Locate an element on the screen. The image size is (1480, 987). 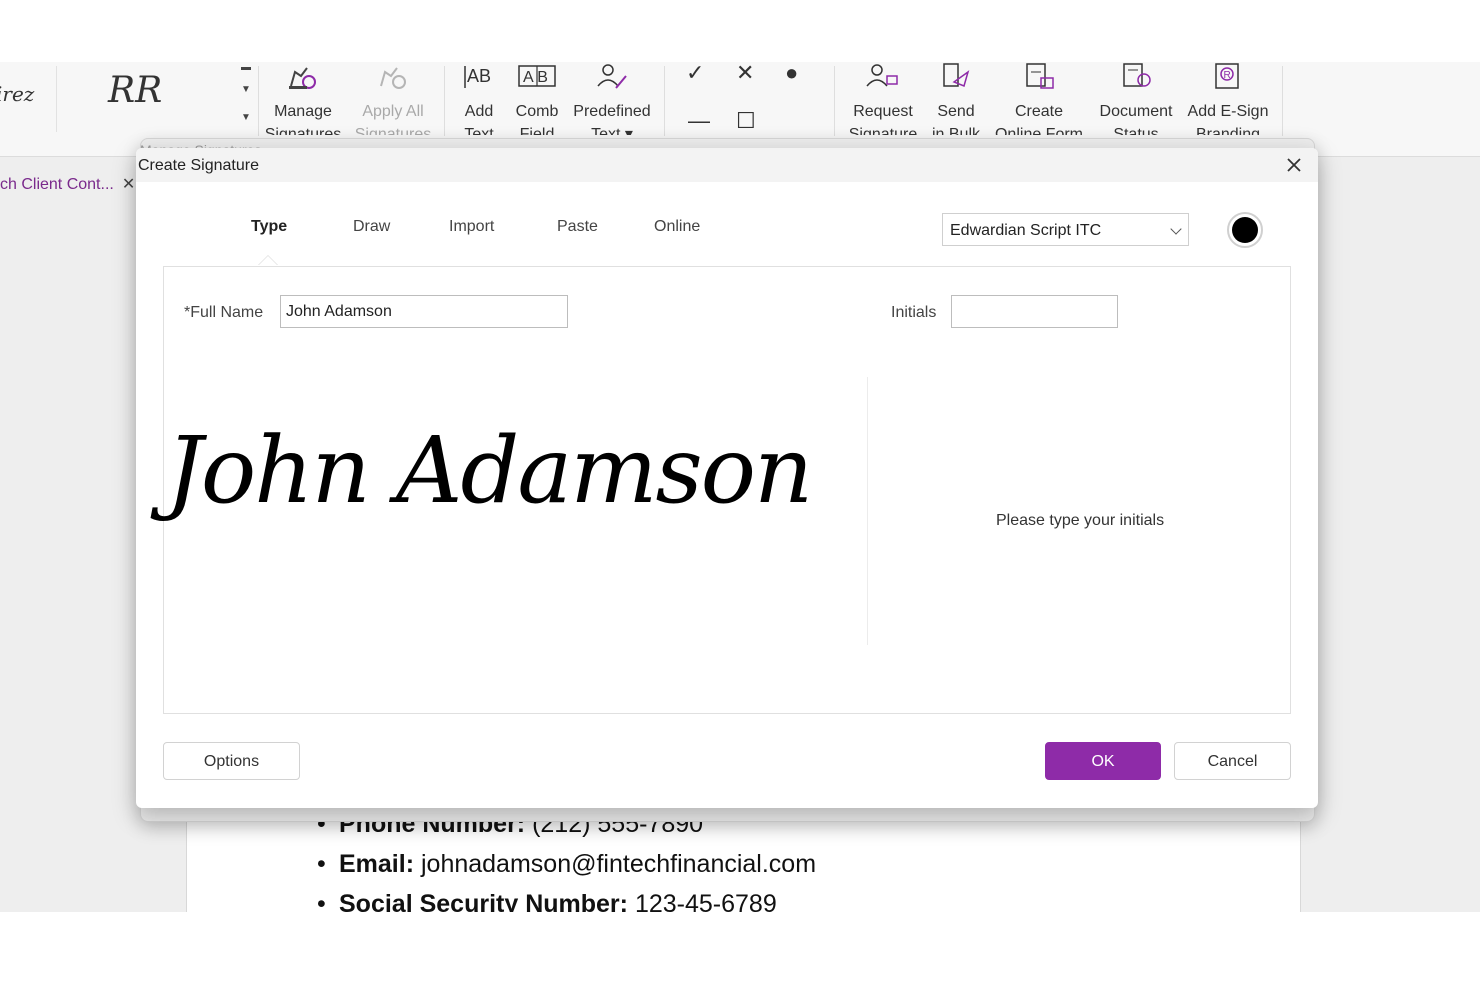
tab-online: Online is located at coordinates (677, 227).